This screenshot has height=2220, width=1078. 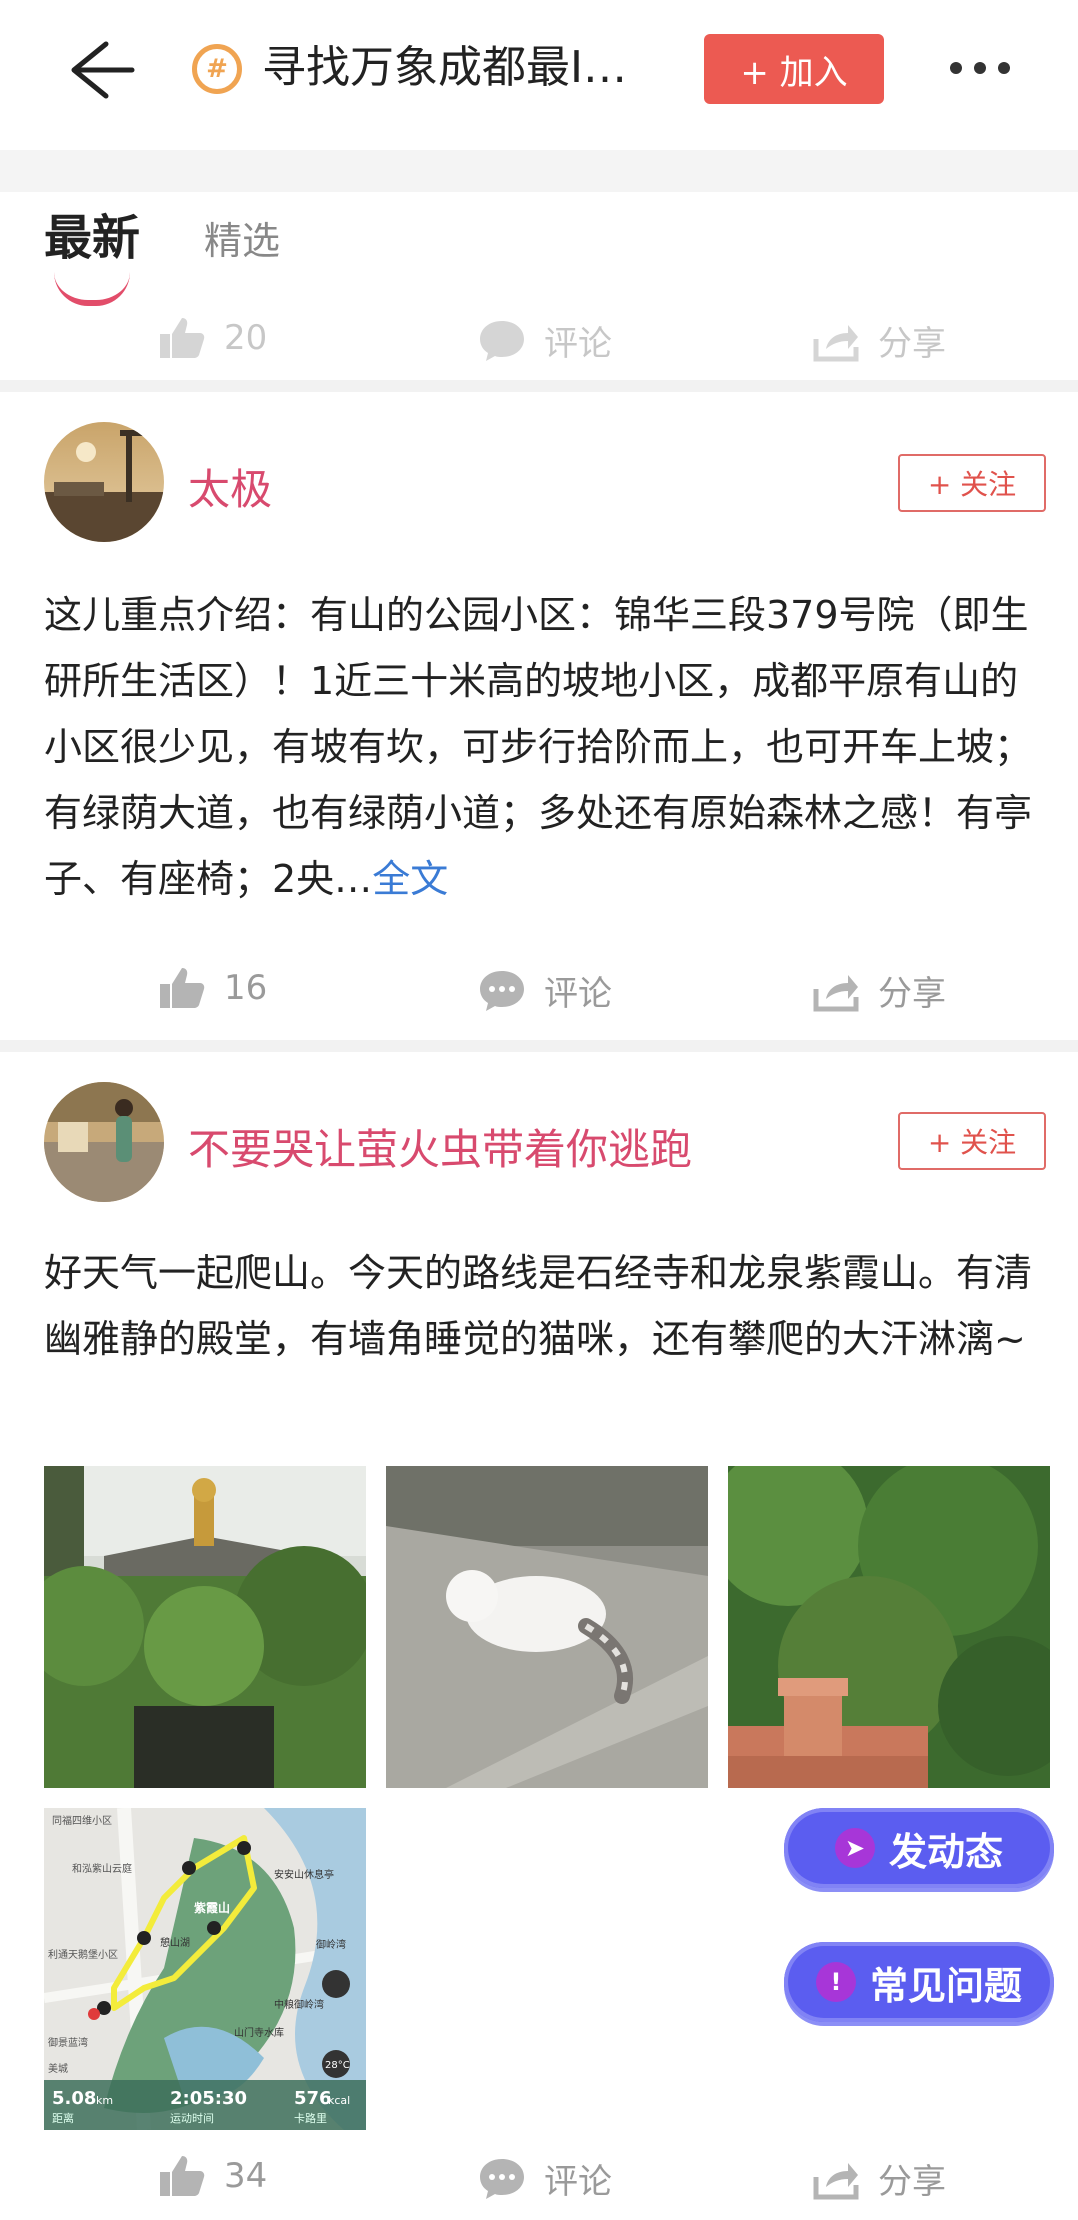 I want to click on map-place-label: 同福四维小区, so click(x=82, y=1820).